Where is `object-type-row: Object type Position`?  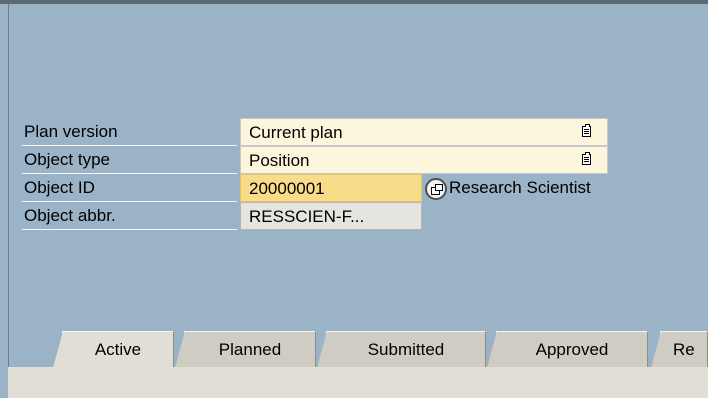 object-type-row: Object type Position is located at coordinates (352, 160).